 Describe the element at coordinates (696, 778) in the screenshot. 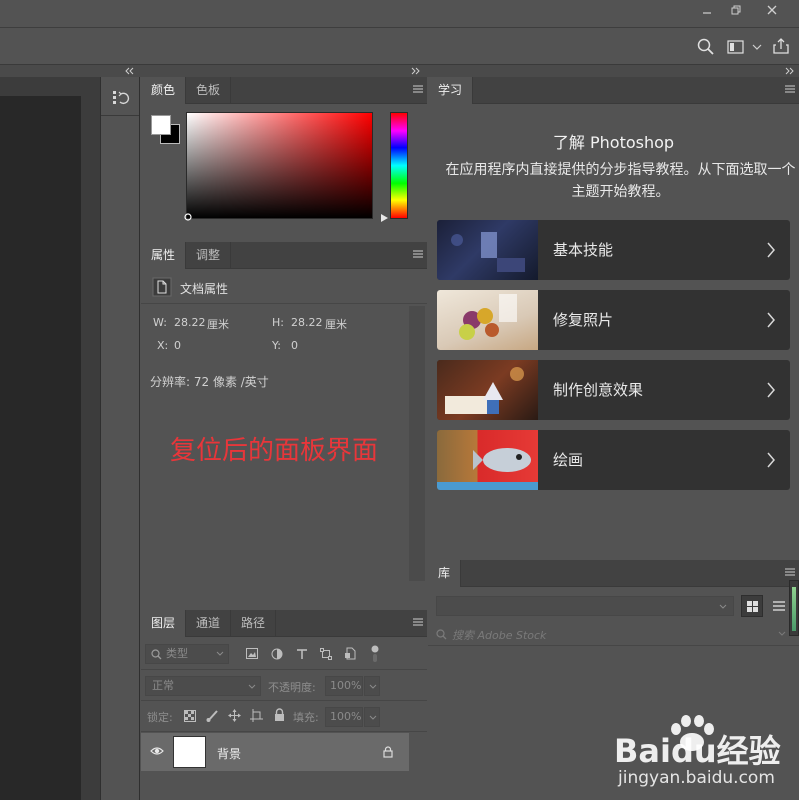

I see `watermark-url: jingyan.baidu.com` at that location.